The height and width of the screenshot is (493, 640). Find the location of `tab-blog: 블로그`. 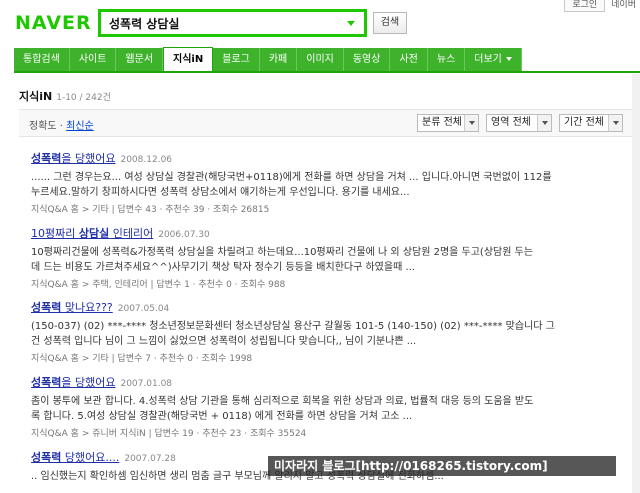

tab-blog: 블로그 is located at coordinates (236, 59).